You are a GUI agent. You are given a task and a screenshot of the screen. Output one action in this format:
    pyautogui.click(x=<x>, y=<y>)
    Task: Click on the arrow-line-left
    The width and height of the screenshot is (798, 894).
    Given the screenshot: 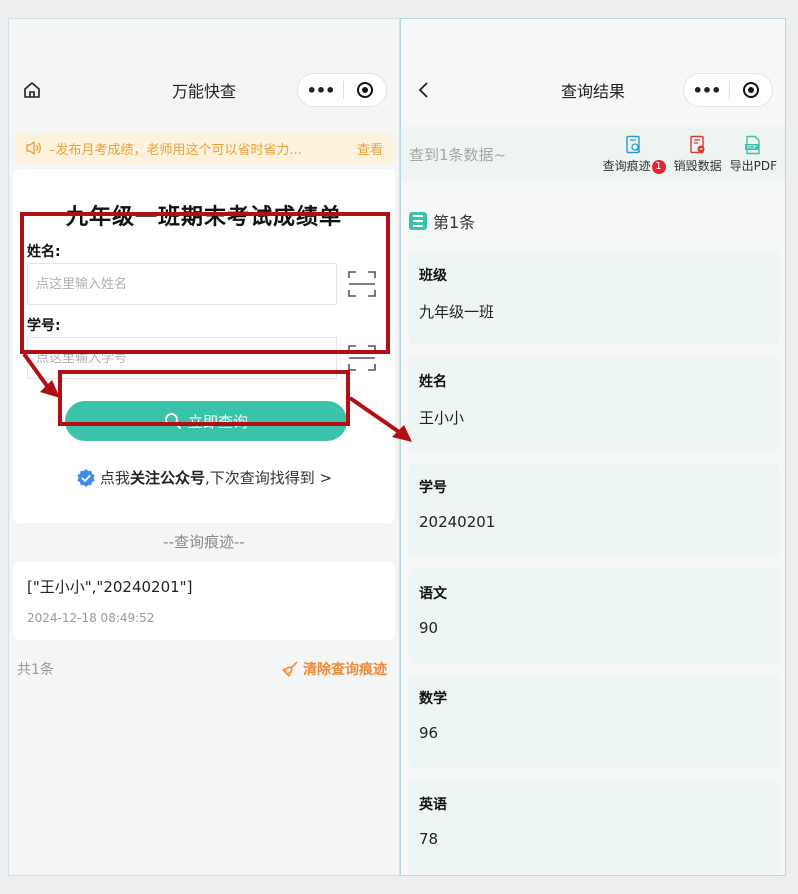 What is the action you would take?
    pyautogui.click(x=37, y=372)
    